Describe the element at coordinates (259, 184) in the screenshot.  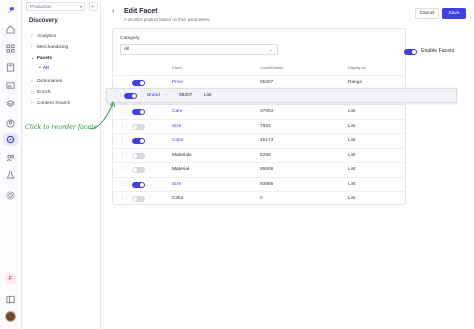
I see `table-row: ⋮⋮ Size 93866 List` at that location.